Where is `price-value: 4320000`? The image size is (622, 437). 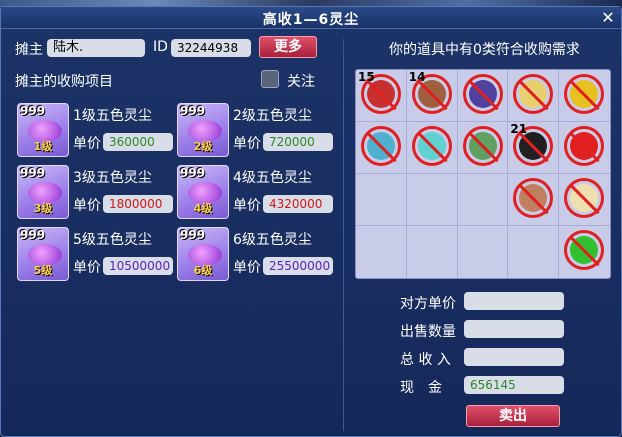
price-value: 4320000 is located at coordinates (298, 204).